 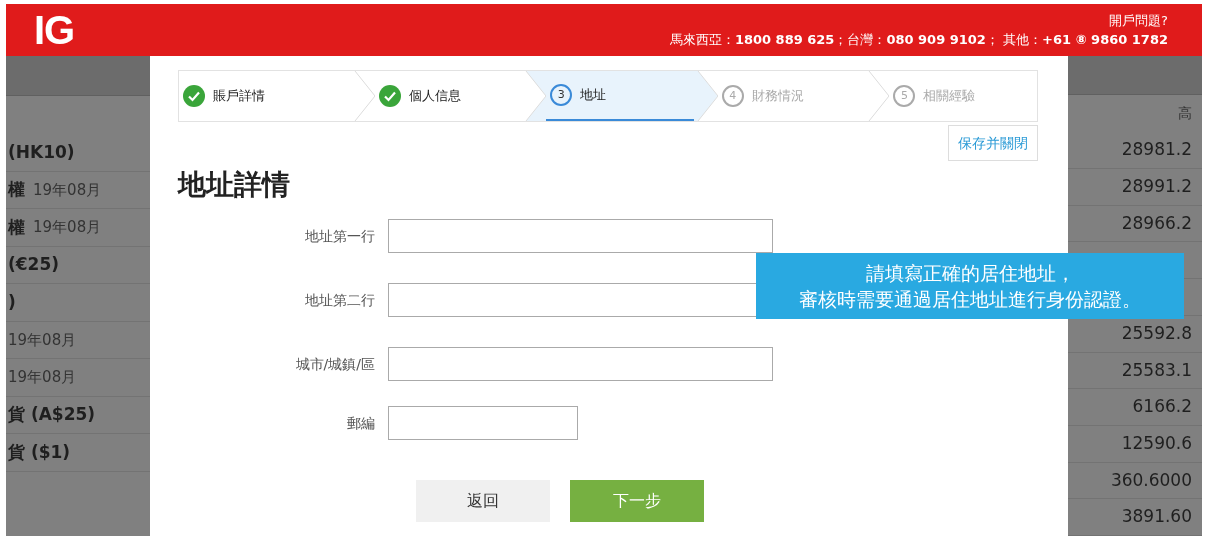 I want to click on step-number: 3, so click(x=561, y=95).